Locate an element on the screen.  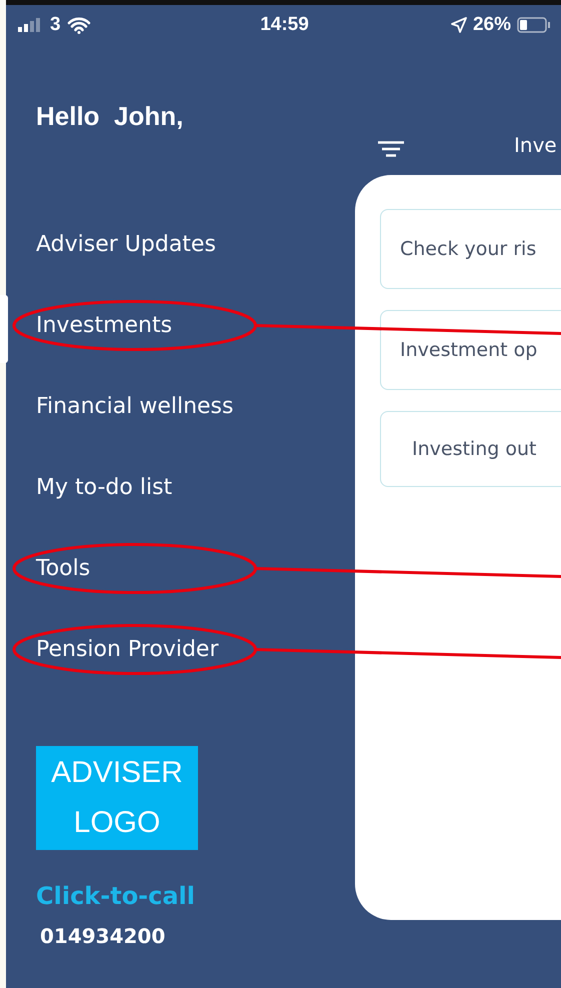
adviser-logo: ADVISER LOGO is located at coordinates (117, 798).